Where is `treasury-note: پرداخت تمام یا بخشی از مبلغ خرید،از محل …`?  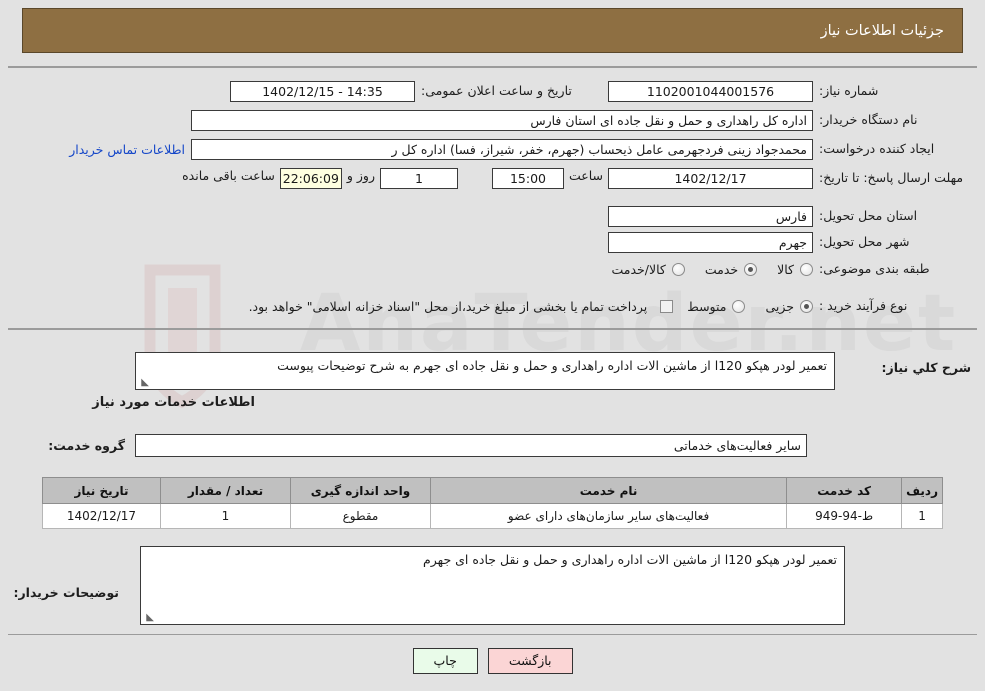
treasury-note: پرداخت تمام یا بخشی از مبلغ خرید،از محل … is located at coordinates (448, 306).